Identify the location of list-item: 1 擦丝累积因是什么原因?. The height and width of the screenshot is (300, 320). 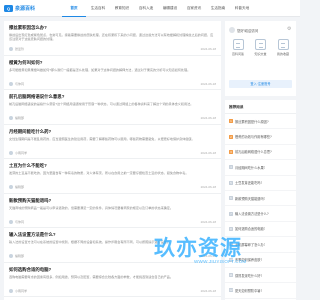
(260, 122).